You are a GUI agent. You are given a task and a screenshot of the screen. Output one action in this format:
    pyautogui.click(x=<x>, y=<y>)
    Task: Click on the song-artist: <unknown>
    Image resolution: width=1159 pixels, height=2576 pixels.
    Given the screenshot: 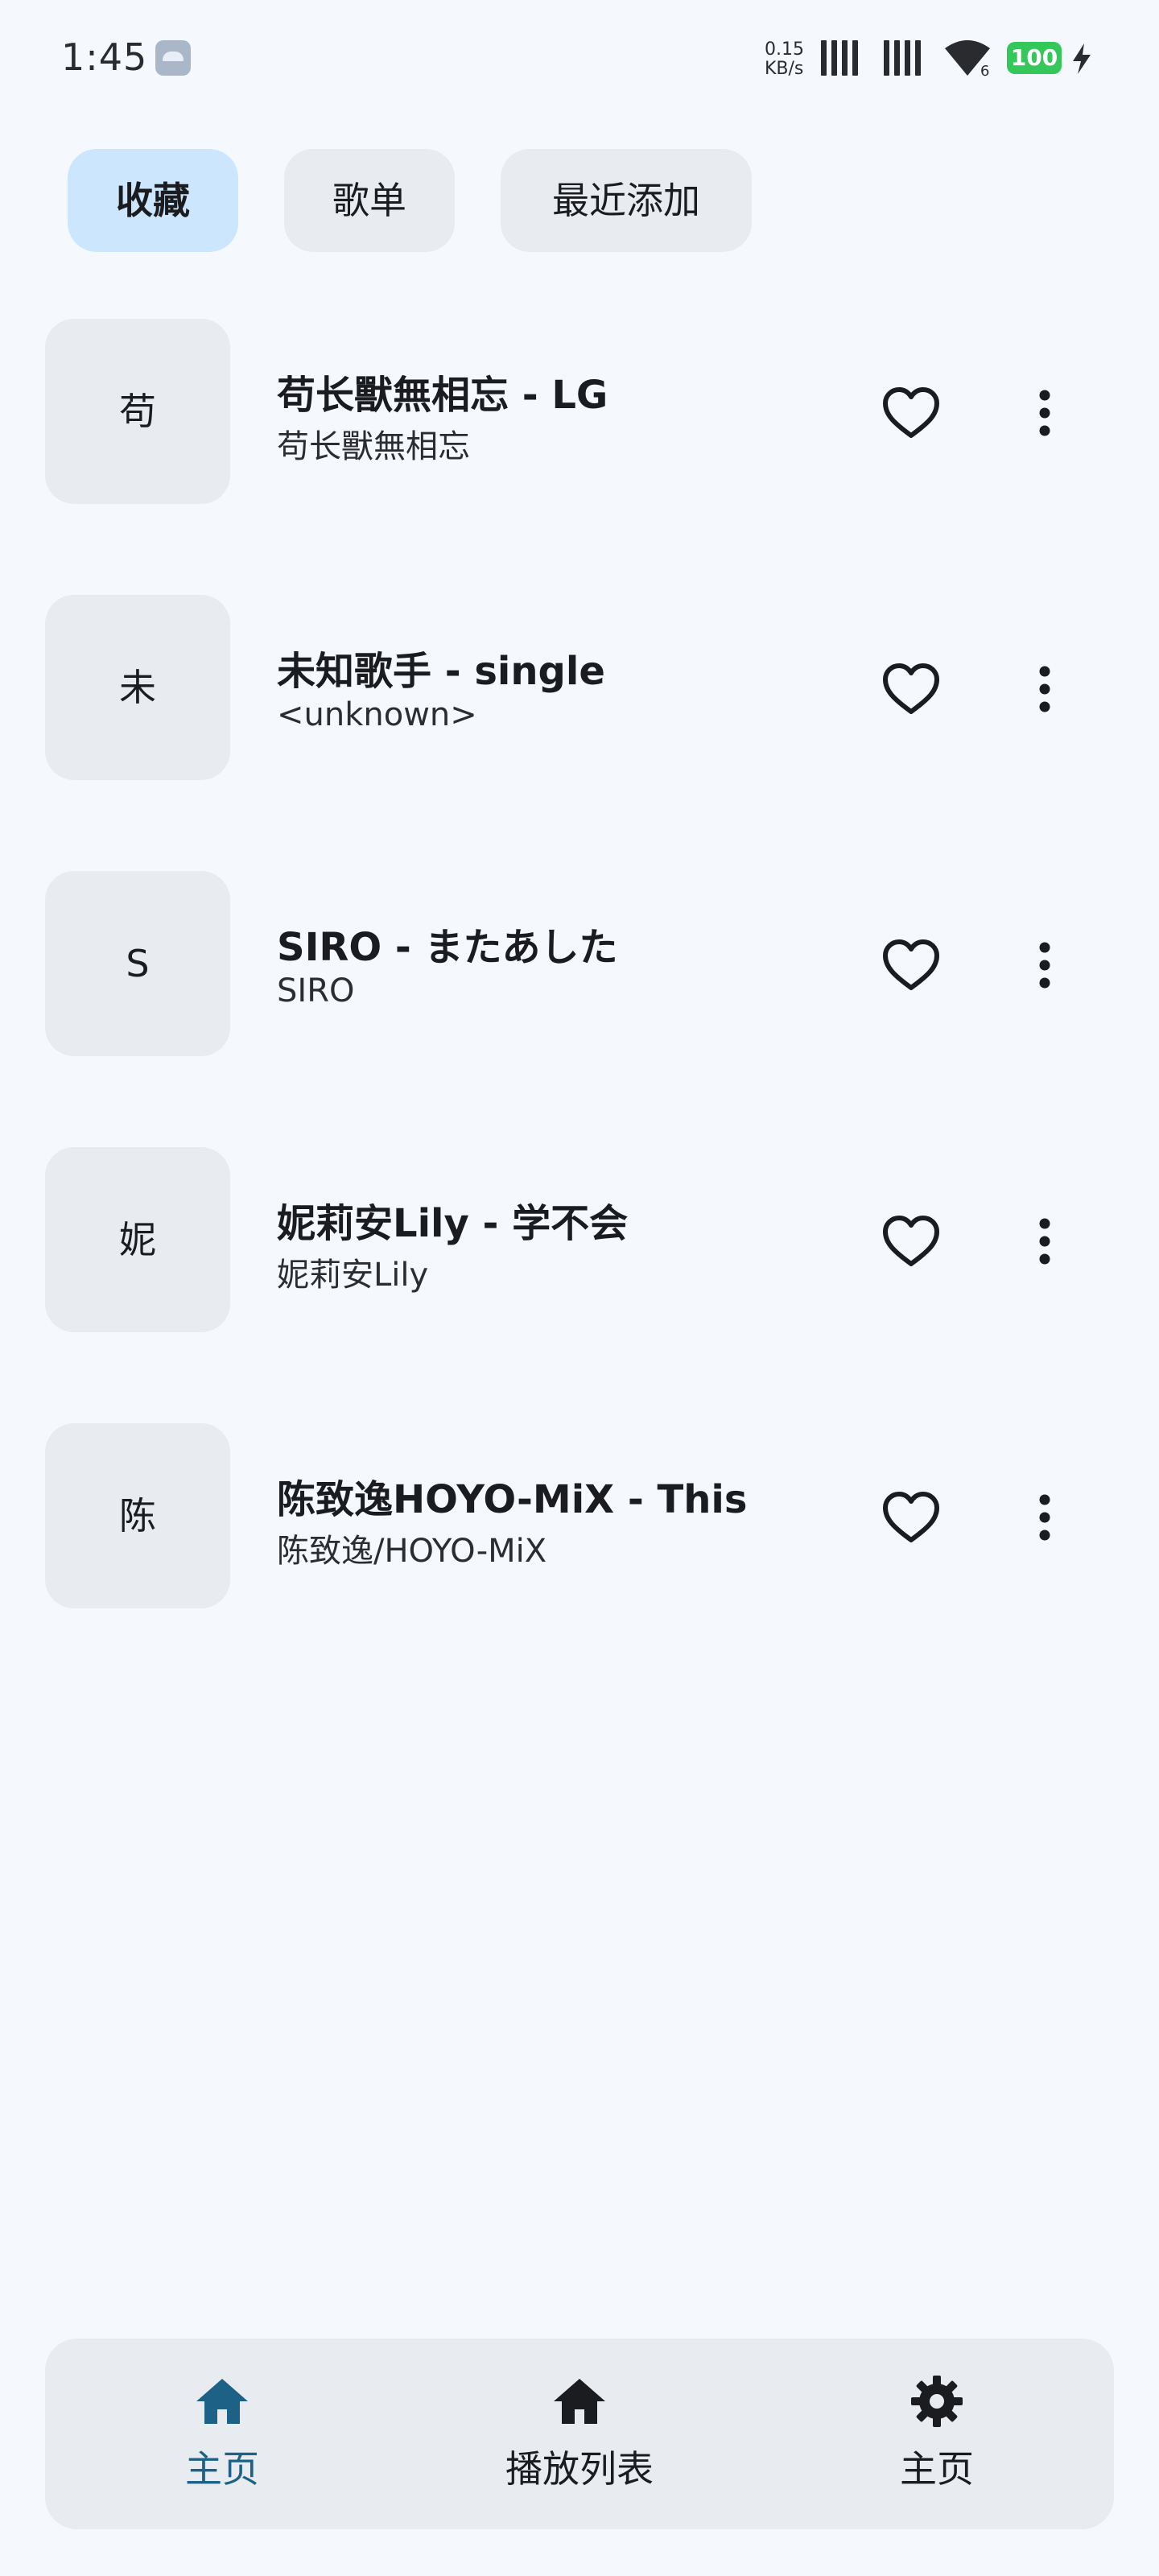 What is the action you would take?
    pyautogui.click(x=377, y=714)
    